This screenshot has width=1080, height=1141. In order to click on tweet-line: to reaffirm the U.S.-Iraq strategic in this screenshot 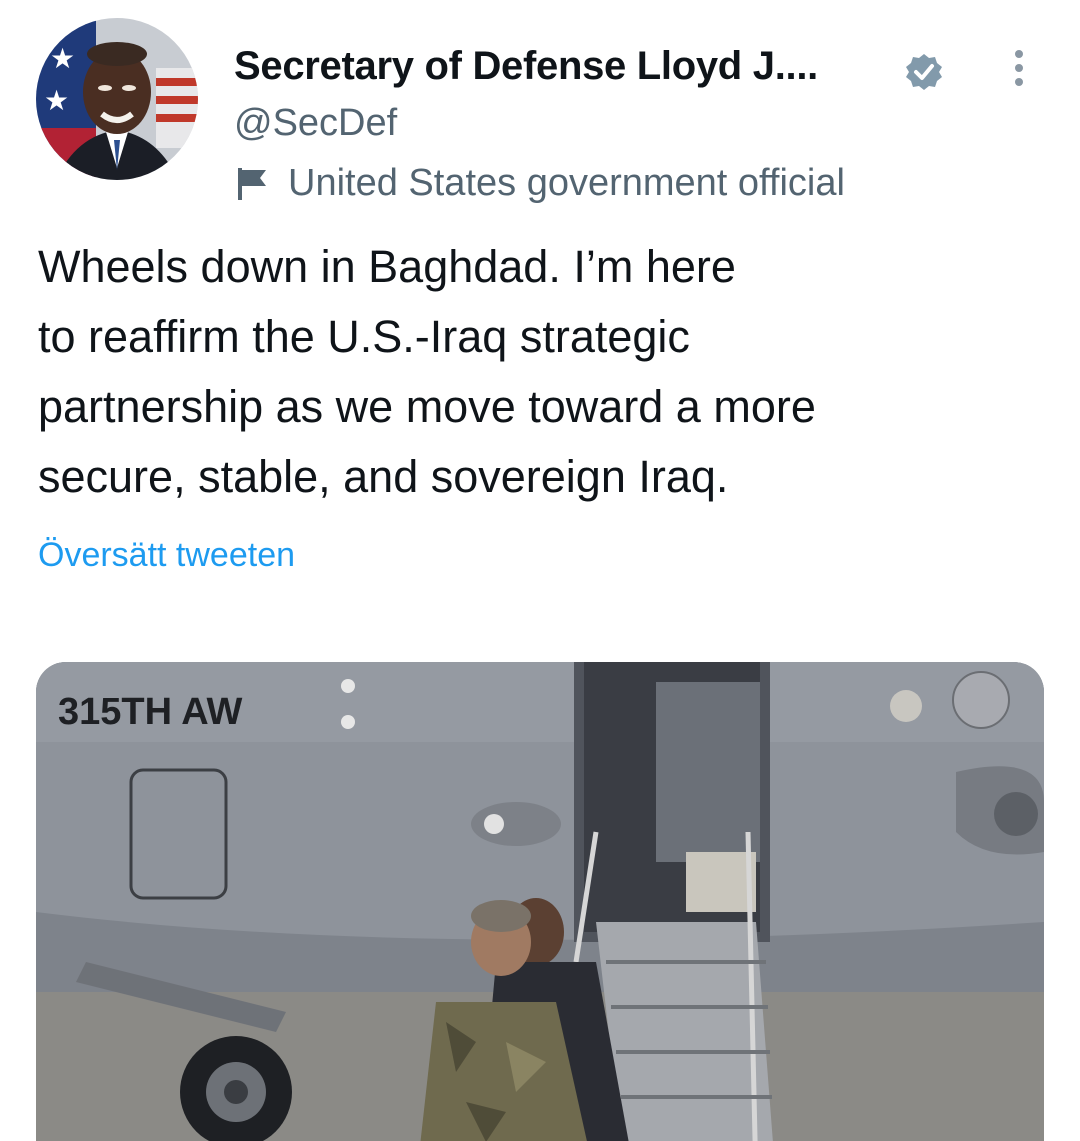, I will do `click(364, 336)`.